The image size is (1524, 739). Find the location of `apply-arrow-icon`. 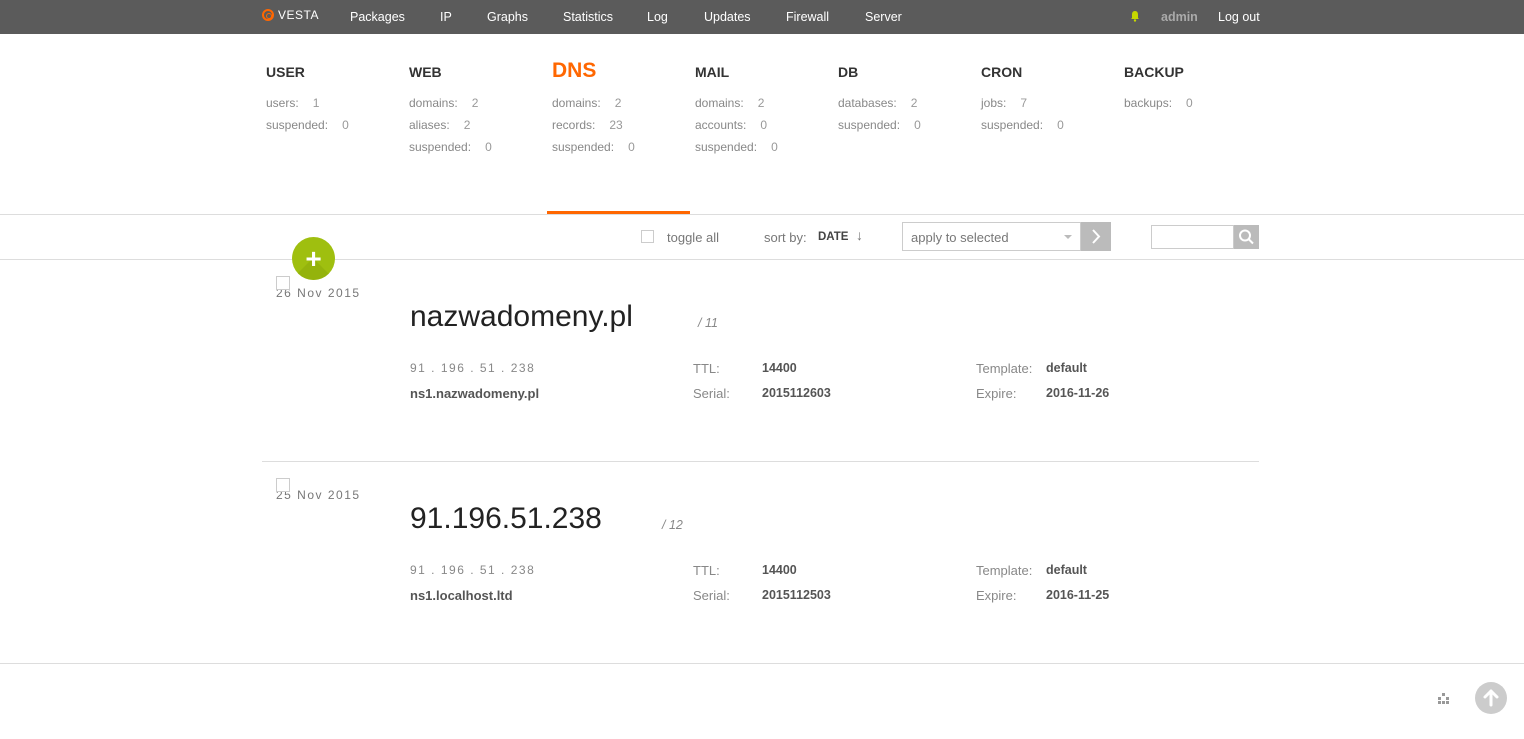

apply-arrow-icon is located at coordinates (1096, 236).